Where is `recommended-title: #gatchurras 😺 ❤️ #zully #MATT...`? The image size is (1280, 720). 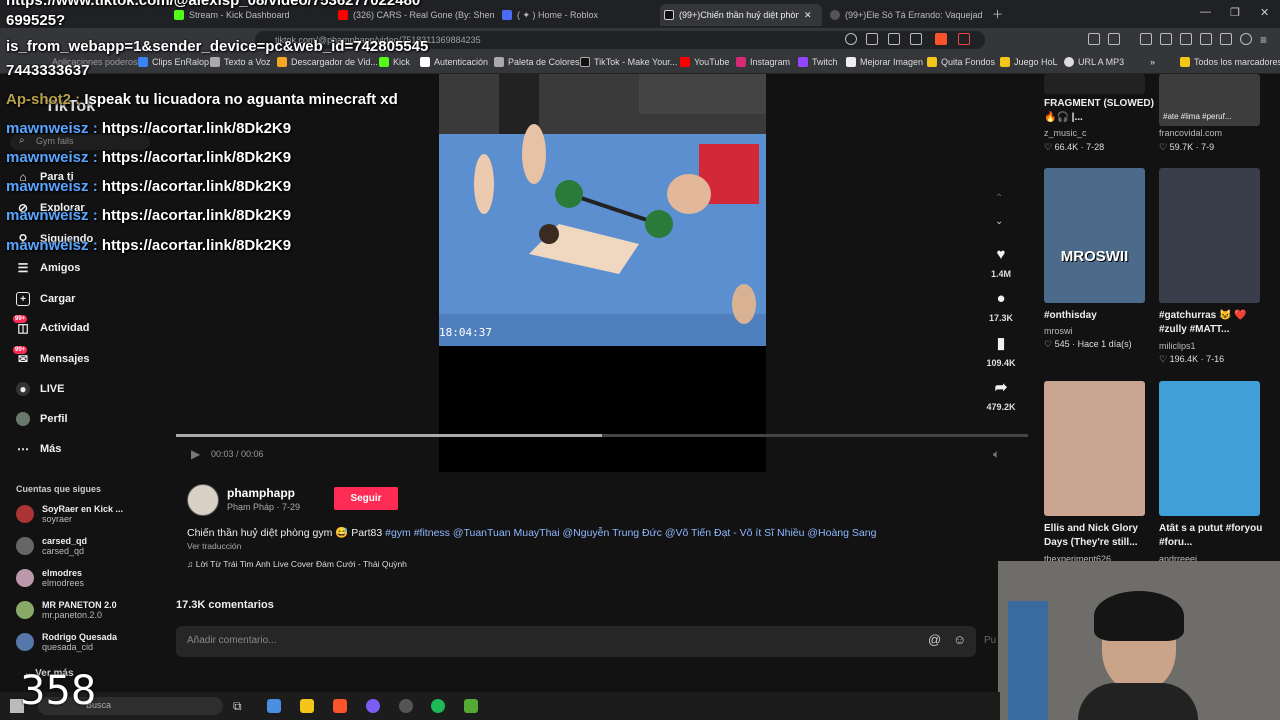 recommended-title: #gatchurras 😺 ❤️ #zully #MATT... is located at coordinates (1214, 323).